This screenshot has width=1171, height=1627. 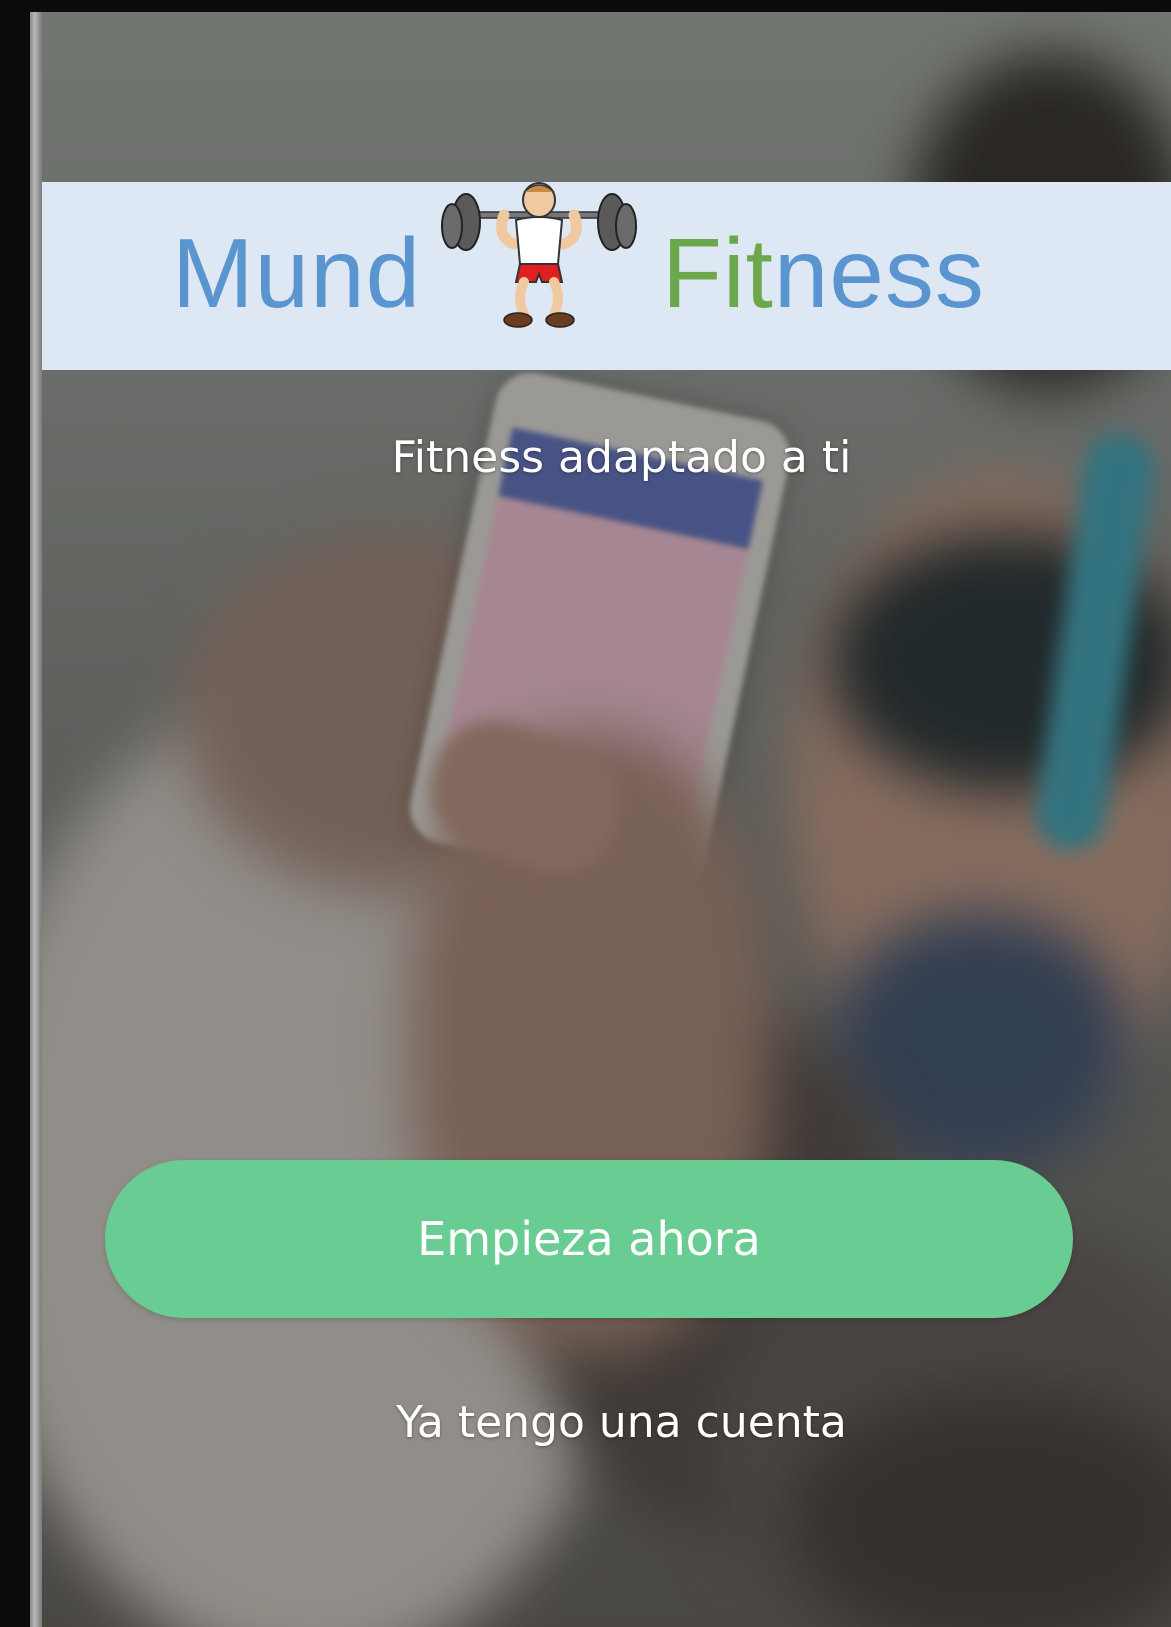 I want to click on tagline: Fitness adaptado a ti, so click(x=621, y=457).